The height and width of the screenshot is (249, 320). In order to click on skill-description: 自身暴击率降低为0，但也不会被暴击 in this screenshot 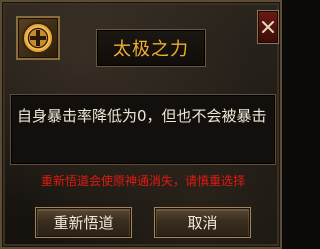, I will do `click(142, 116)`.